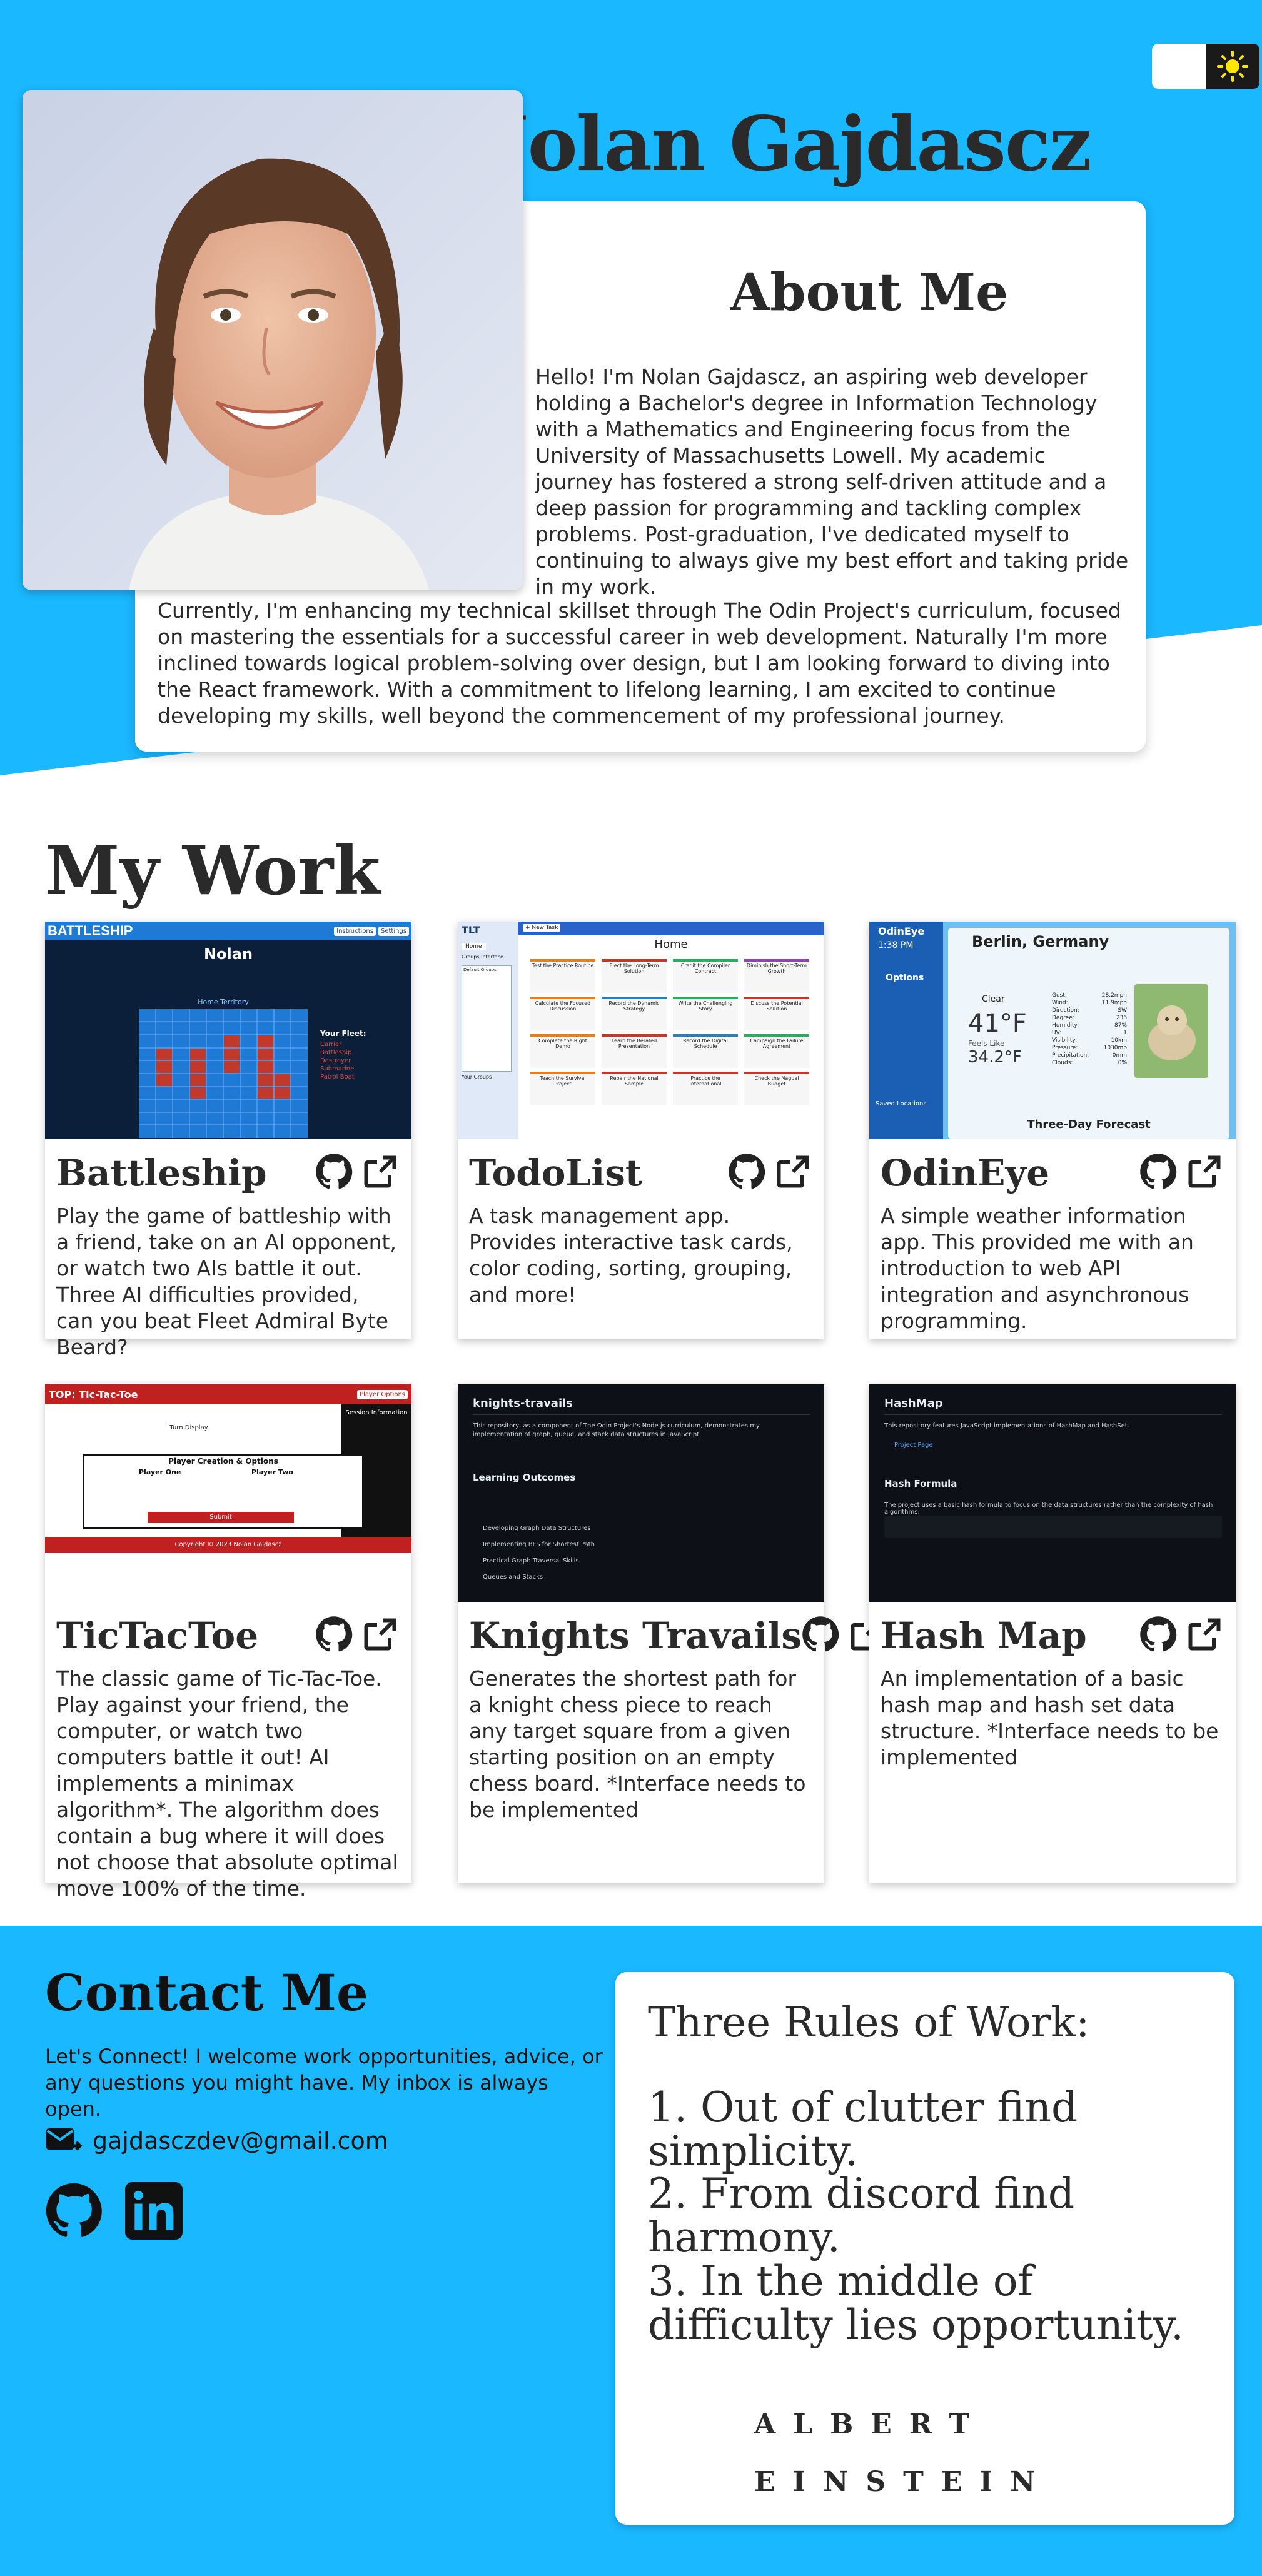 Image resolution: width=1262 pixels, height=2576 pixels. Describe the element at coordinates (1232, 66) in the screenshot. I see `sun-icon` at that location.